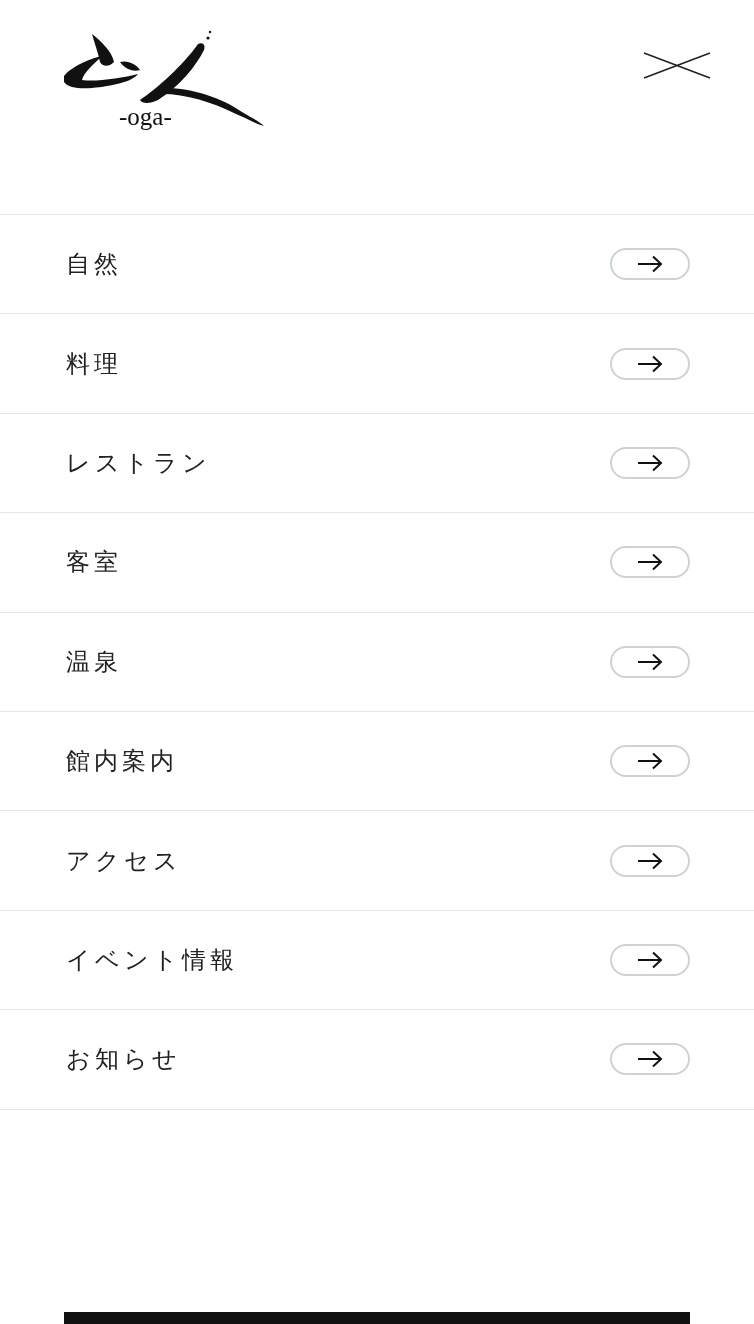  What do you see at coordinates (164, 78) in the screenshot?
I see `brush-logo-icon` at bounding box center [164, 78].